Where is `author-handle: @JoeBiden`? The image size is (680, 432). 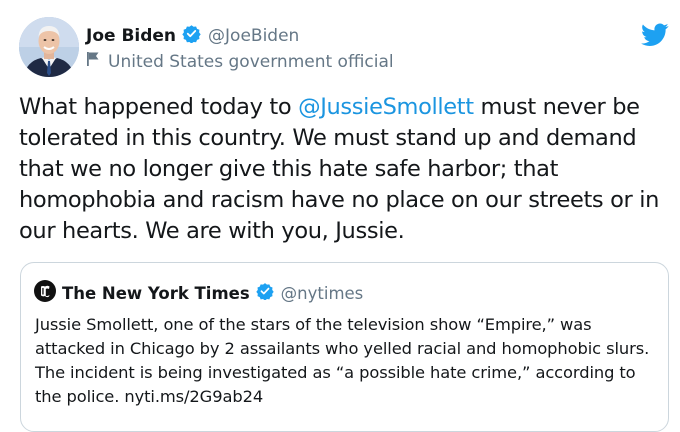 author-handle: @JoeBiden is located at coordinates (253, 36).